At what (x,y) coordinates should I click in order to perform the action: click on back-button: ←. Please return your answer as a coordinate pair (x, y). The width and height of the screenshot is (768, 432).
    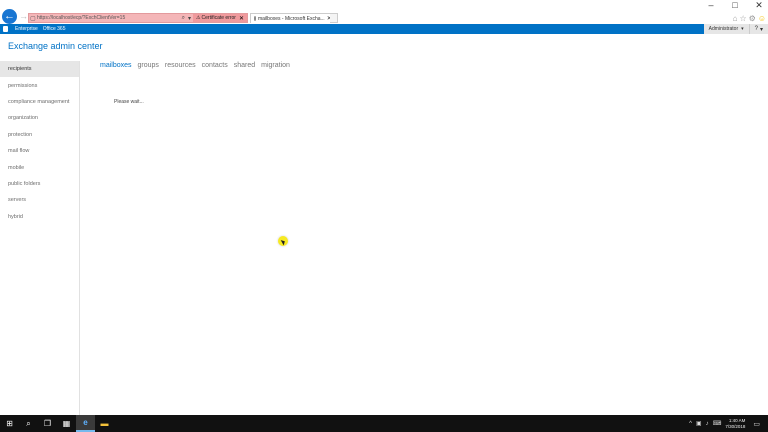
    Looking at the image, I should click on (9, 16).